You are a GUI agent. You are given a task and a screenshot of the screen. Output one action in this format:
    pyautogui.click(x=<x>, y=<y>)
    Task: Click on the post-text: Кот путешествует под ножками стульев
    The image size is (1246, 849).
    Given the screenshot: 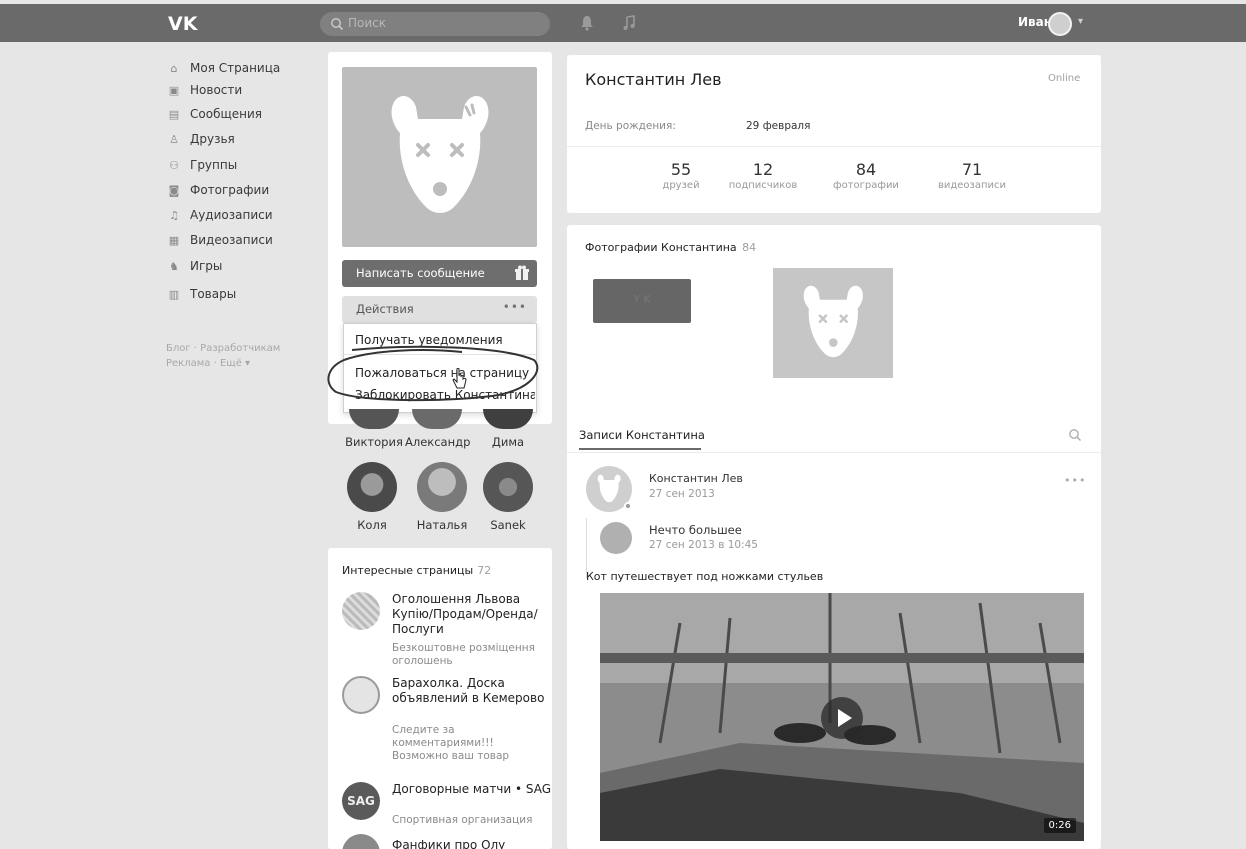 What is the action you would take?
    pyautogui.click(x=705, y=576)
    